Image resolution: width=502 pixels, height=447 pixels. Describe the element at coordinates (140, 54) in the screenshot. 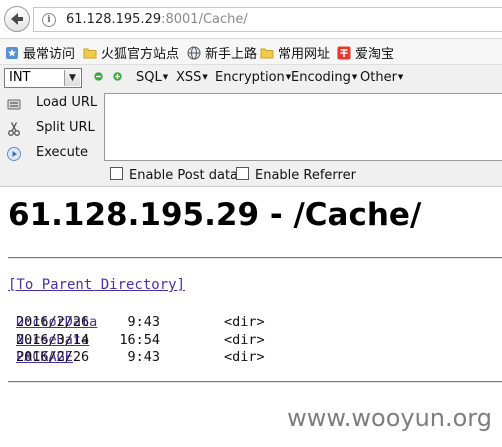

I see `bookmark-label: 火狐官方站点` at that location.